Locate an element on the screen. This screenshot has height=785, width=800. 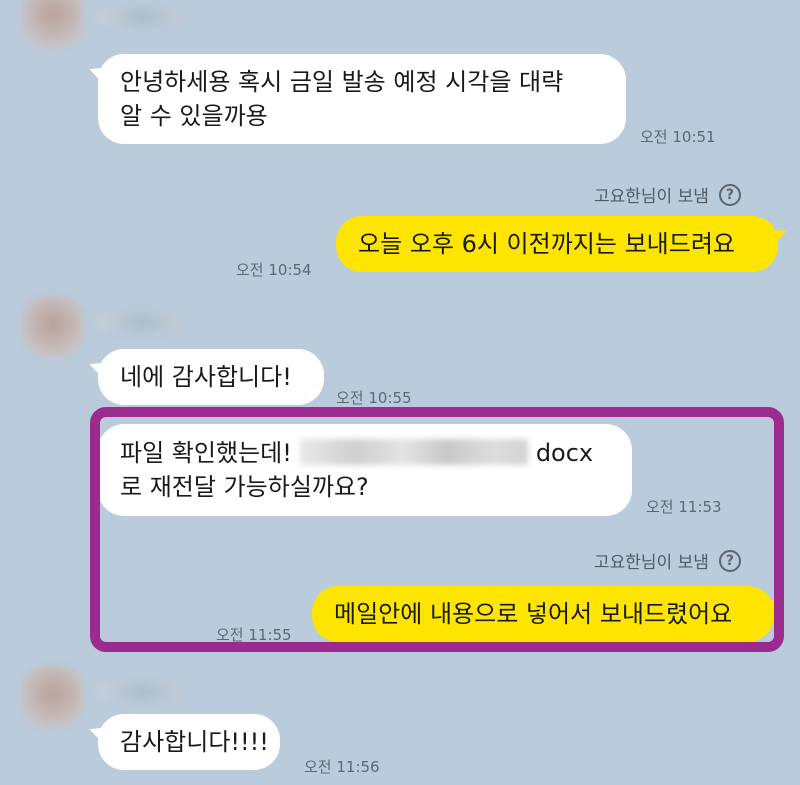
message-bubble-incoming: 네에 감사합니다! is located at coordinates (211, 377).